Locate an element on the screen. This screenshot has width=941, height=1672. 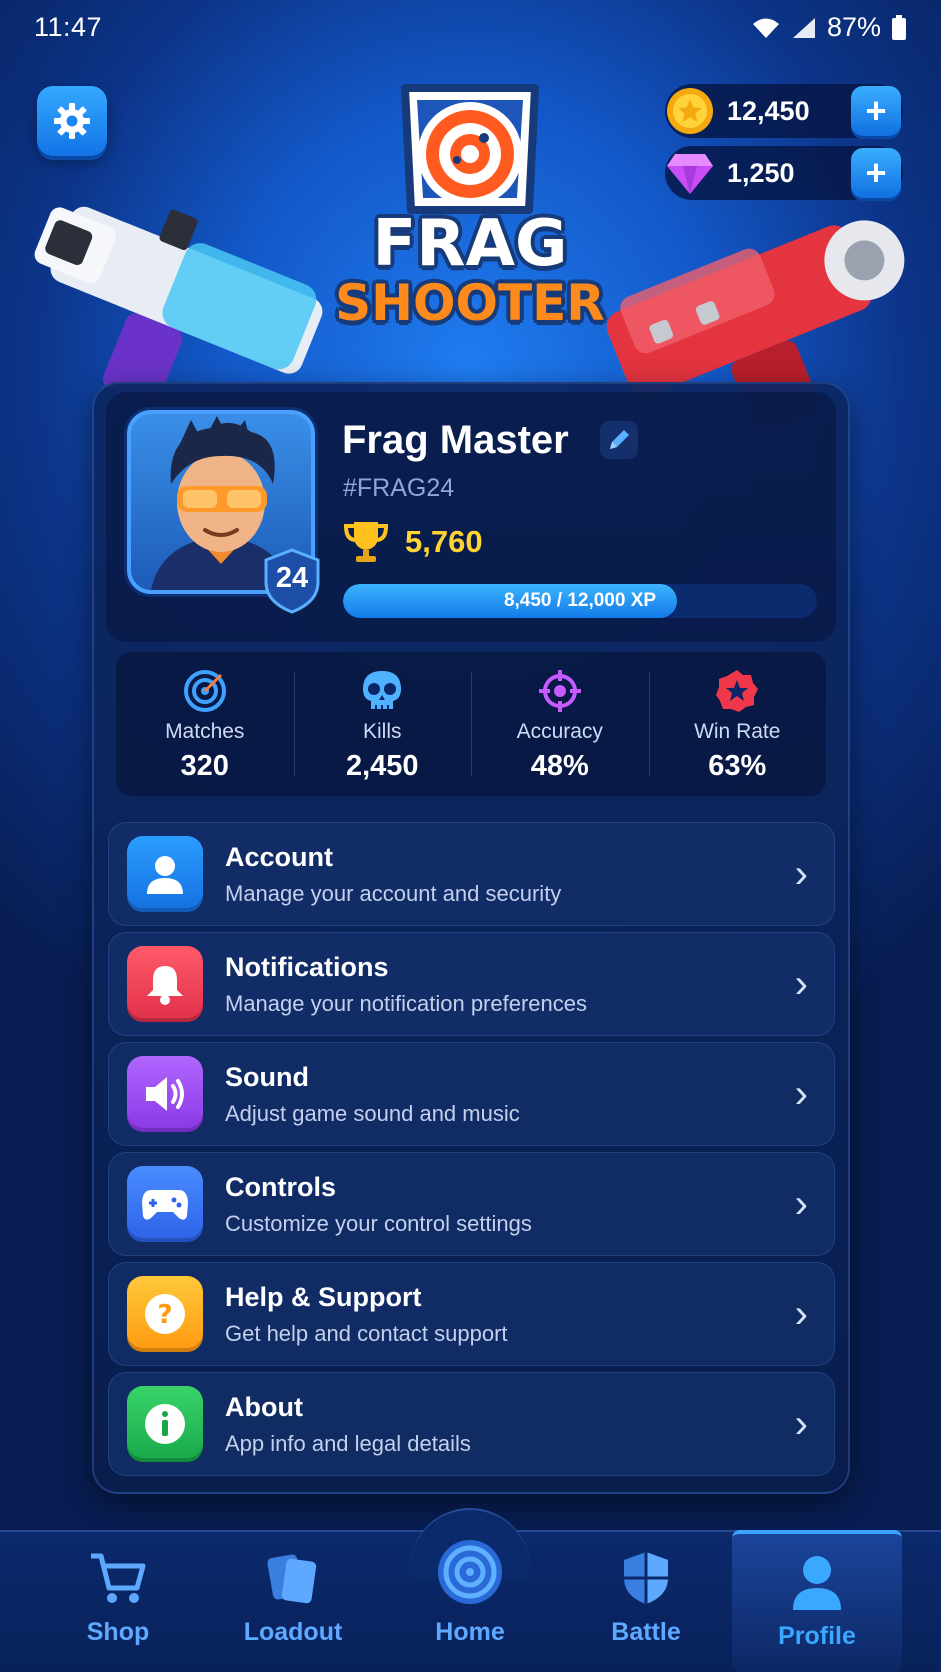
user-icon is located at coordinates (165, 874).